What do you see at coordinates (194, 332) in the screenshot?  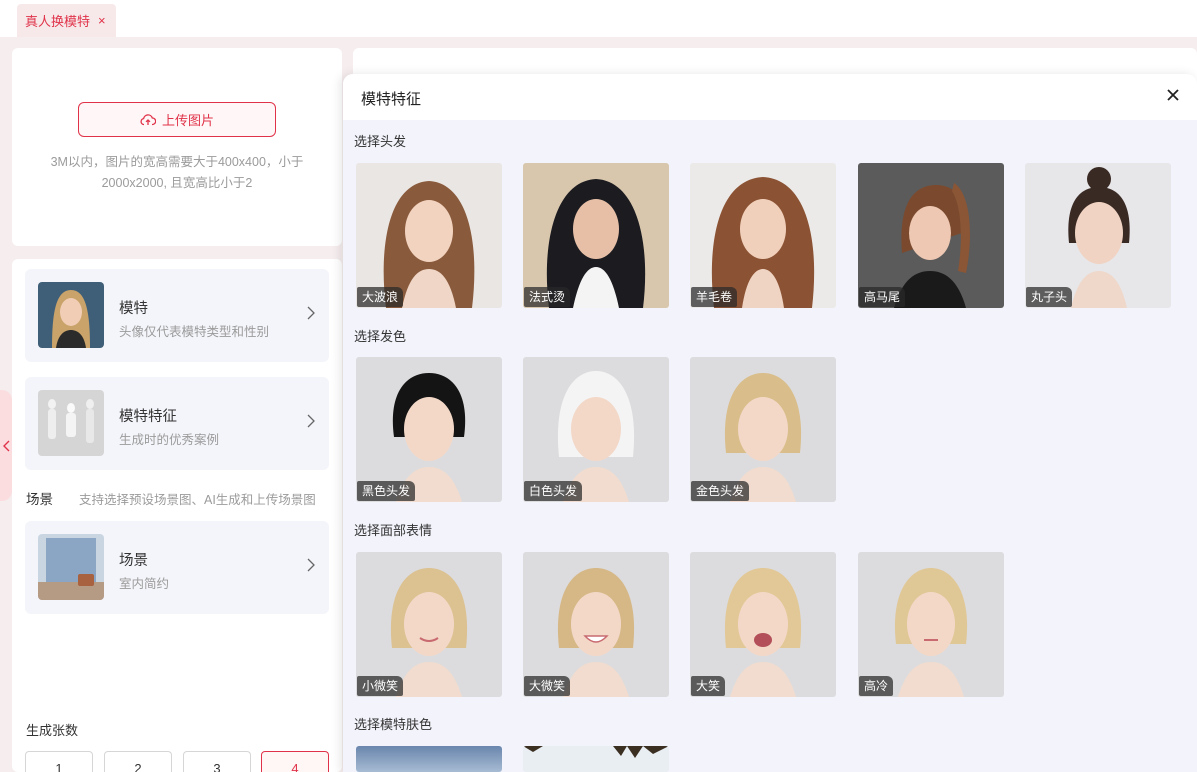 I see `option-subtitle: 头像仅代表模特类型和性别` at bounding box center [194, 332].